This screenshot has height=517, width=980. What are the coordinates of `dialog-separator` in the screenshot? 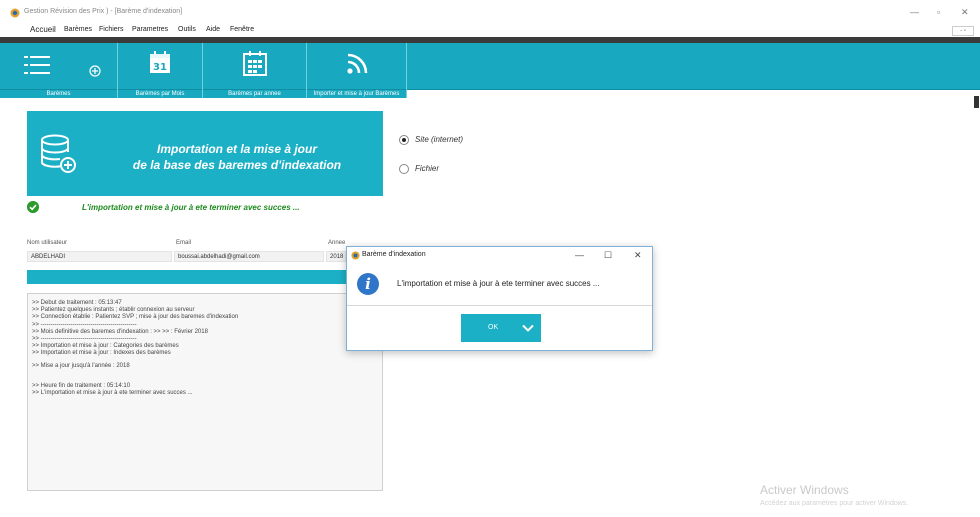 It's located at (499, 305).